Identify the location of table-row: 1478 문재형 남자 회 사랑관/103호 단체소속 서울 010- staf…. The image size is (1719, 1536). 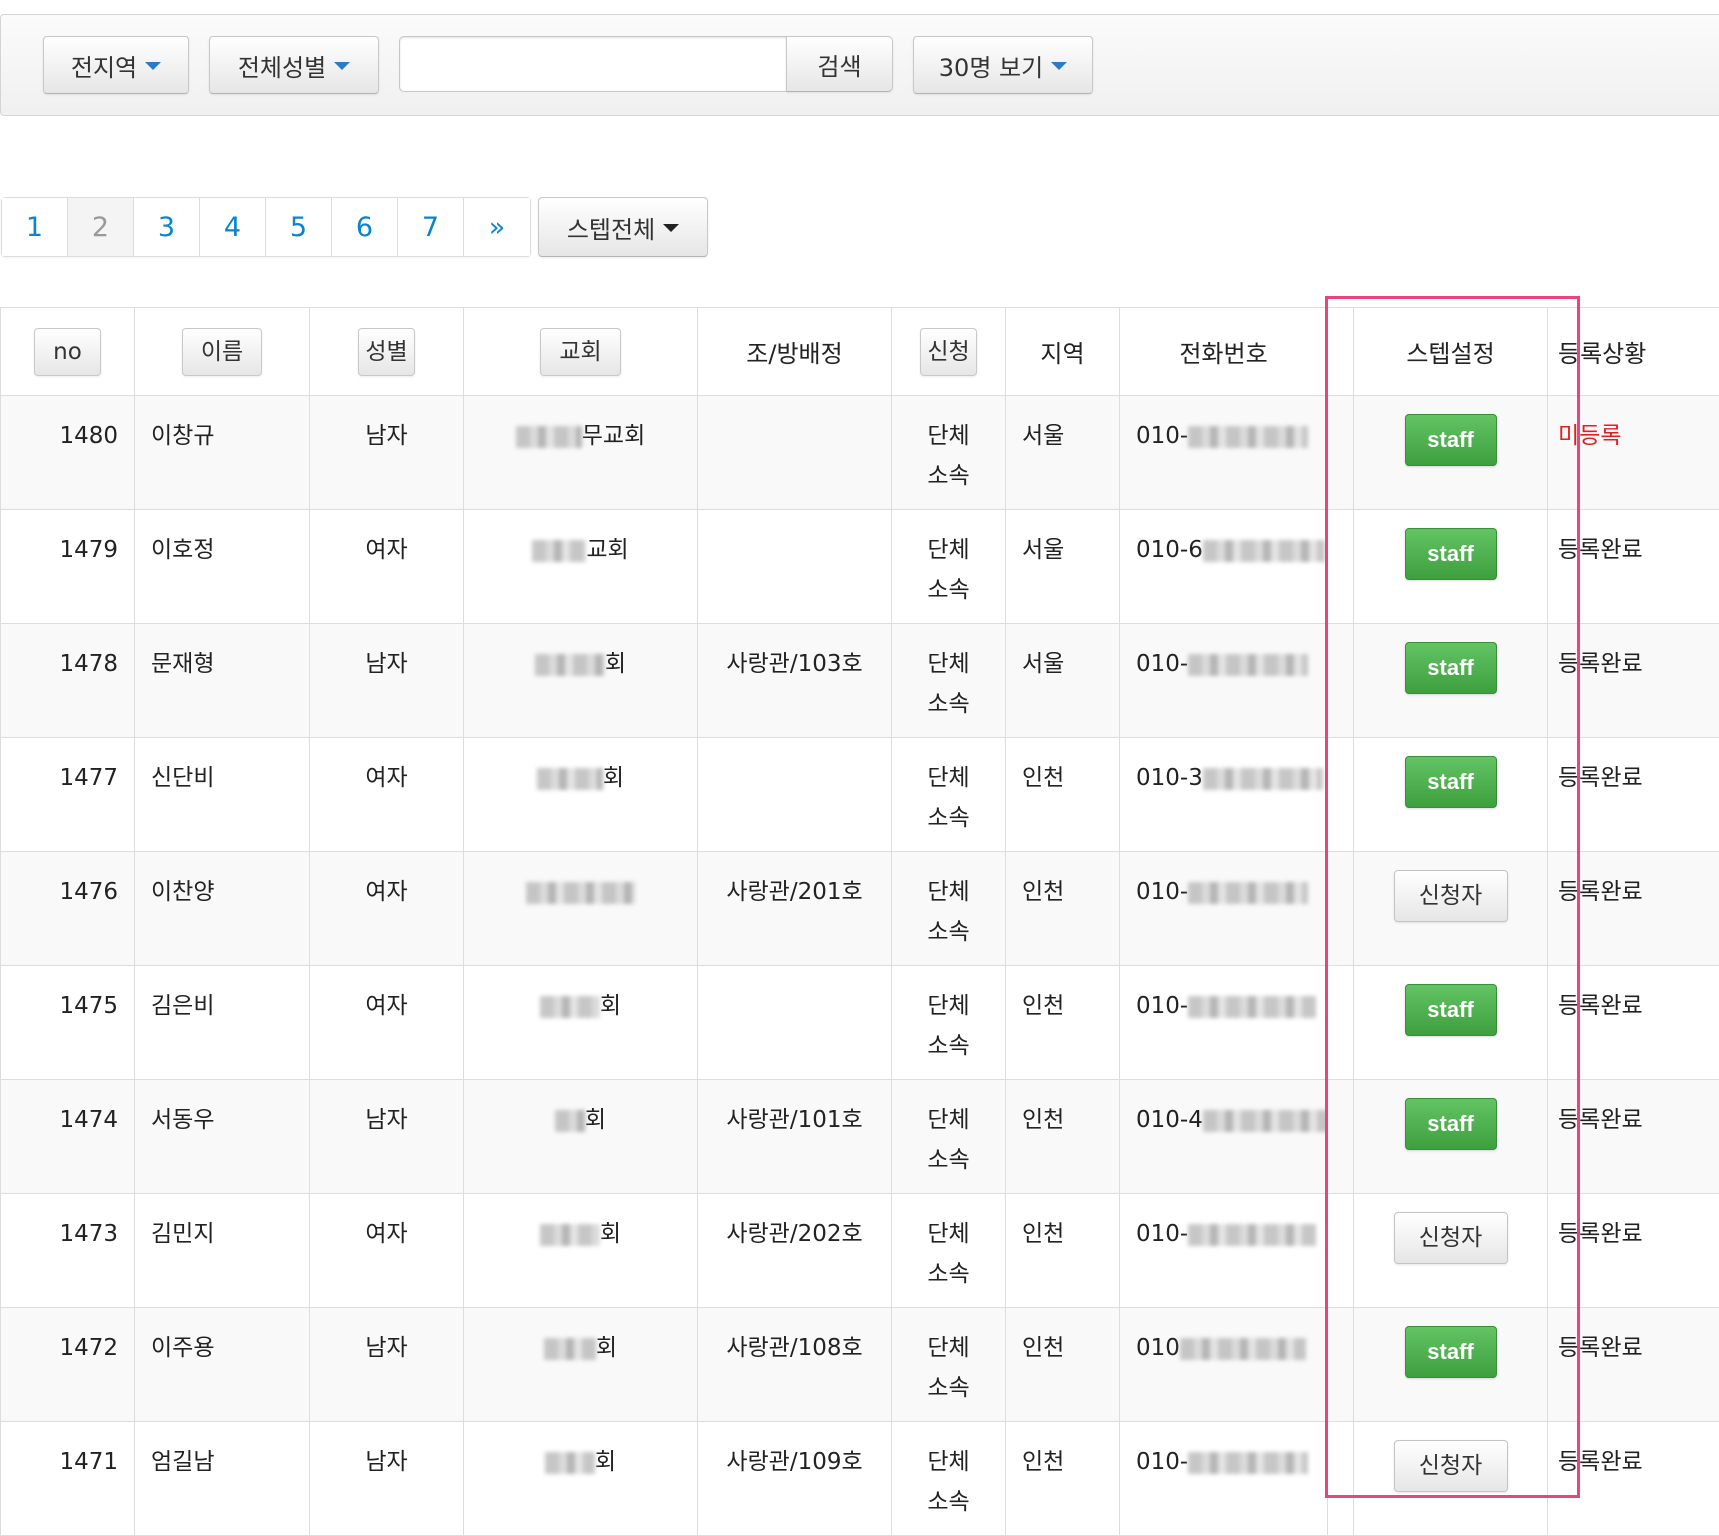
(860, 681).